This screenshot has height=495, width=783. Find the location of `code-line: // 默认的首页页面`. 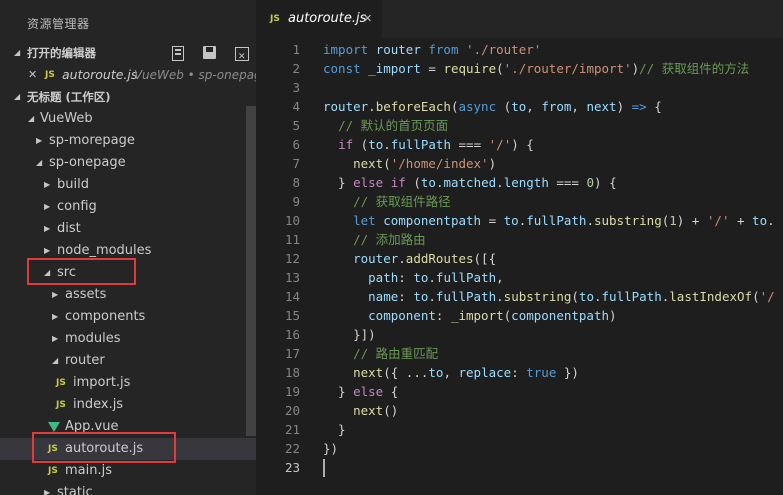

code-line: // 默认的首页页面 is located at coordinates (393, 125).